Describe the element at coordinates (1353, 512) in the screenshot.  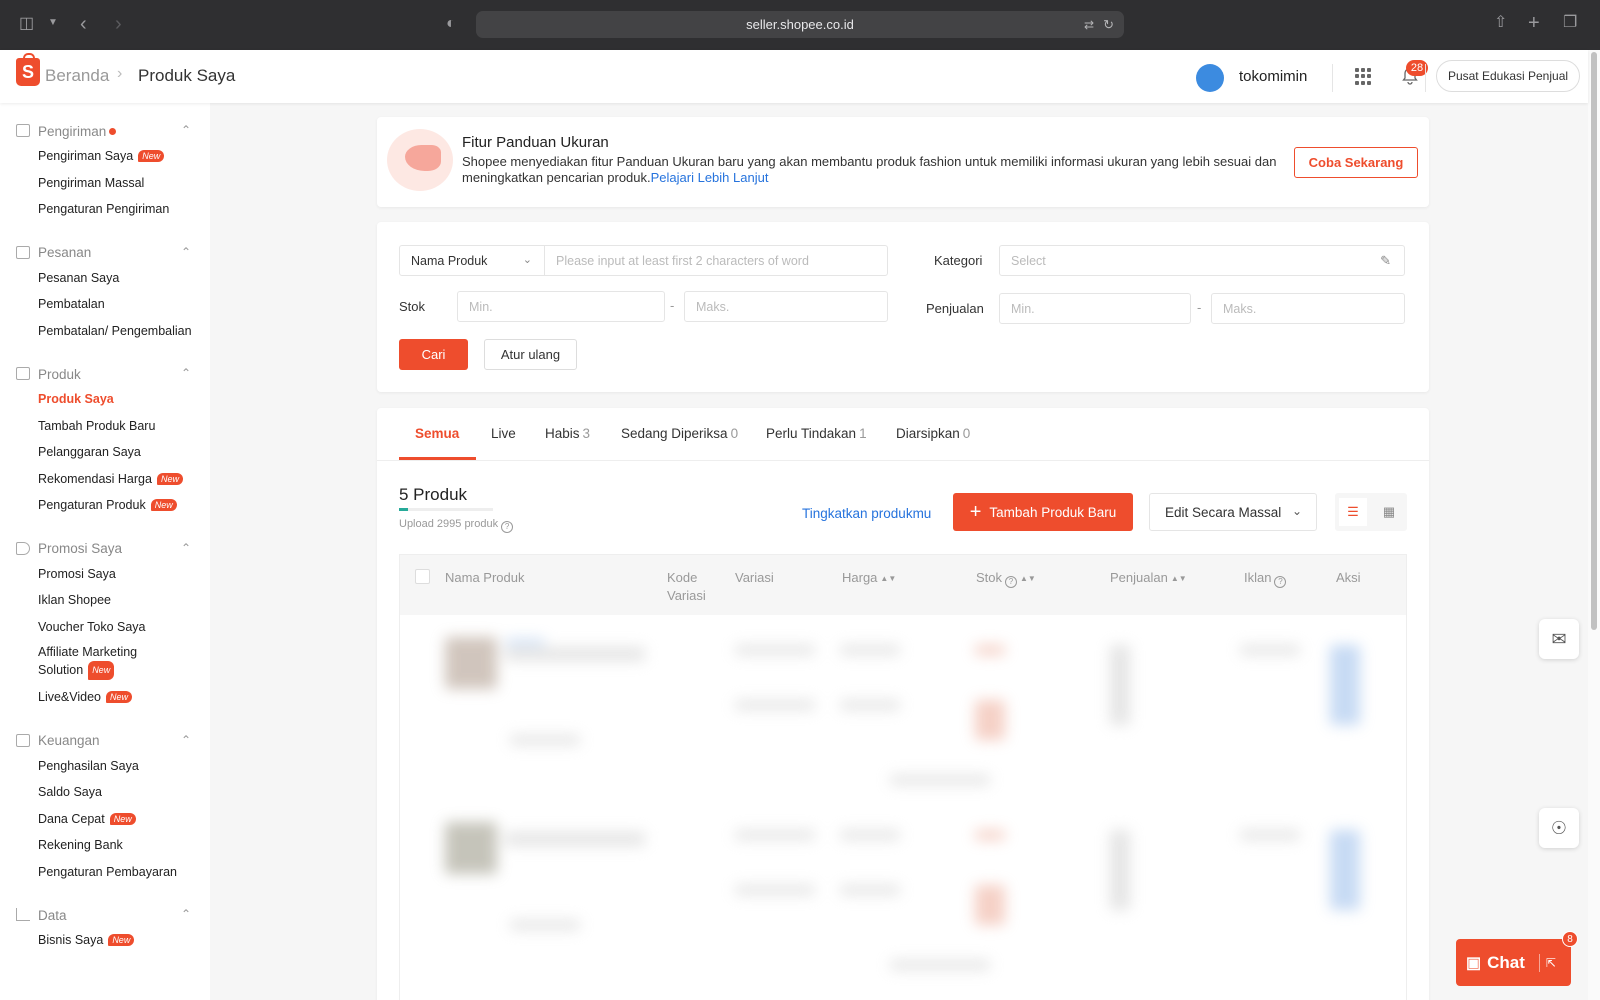
I see `list-view-icon: ☰` at that location.